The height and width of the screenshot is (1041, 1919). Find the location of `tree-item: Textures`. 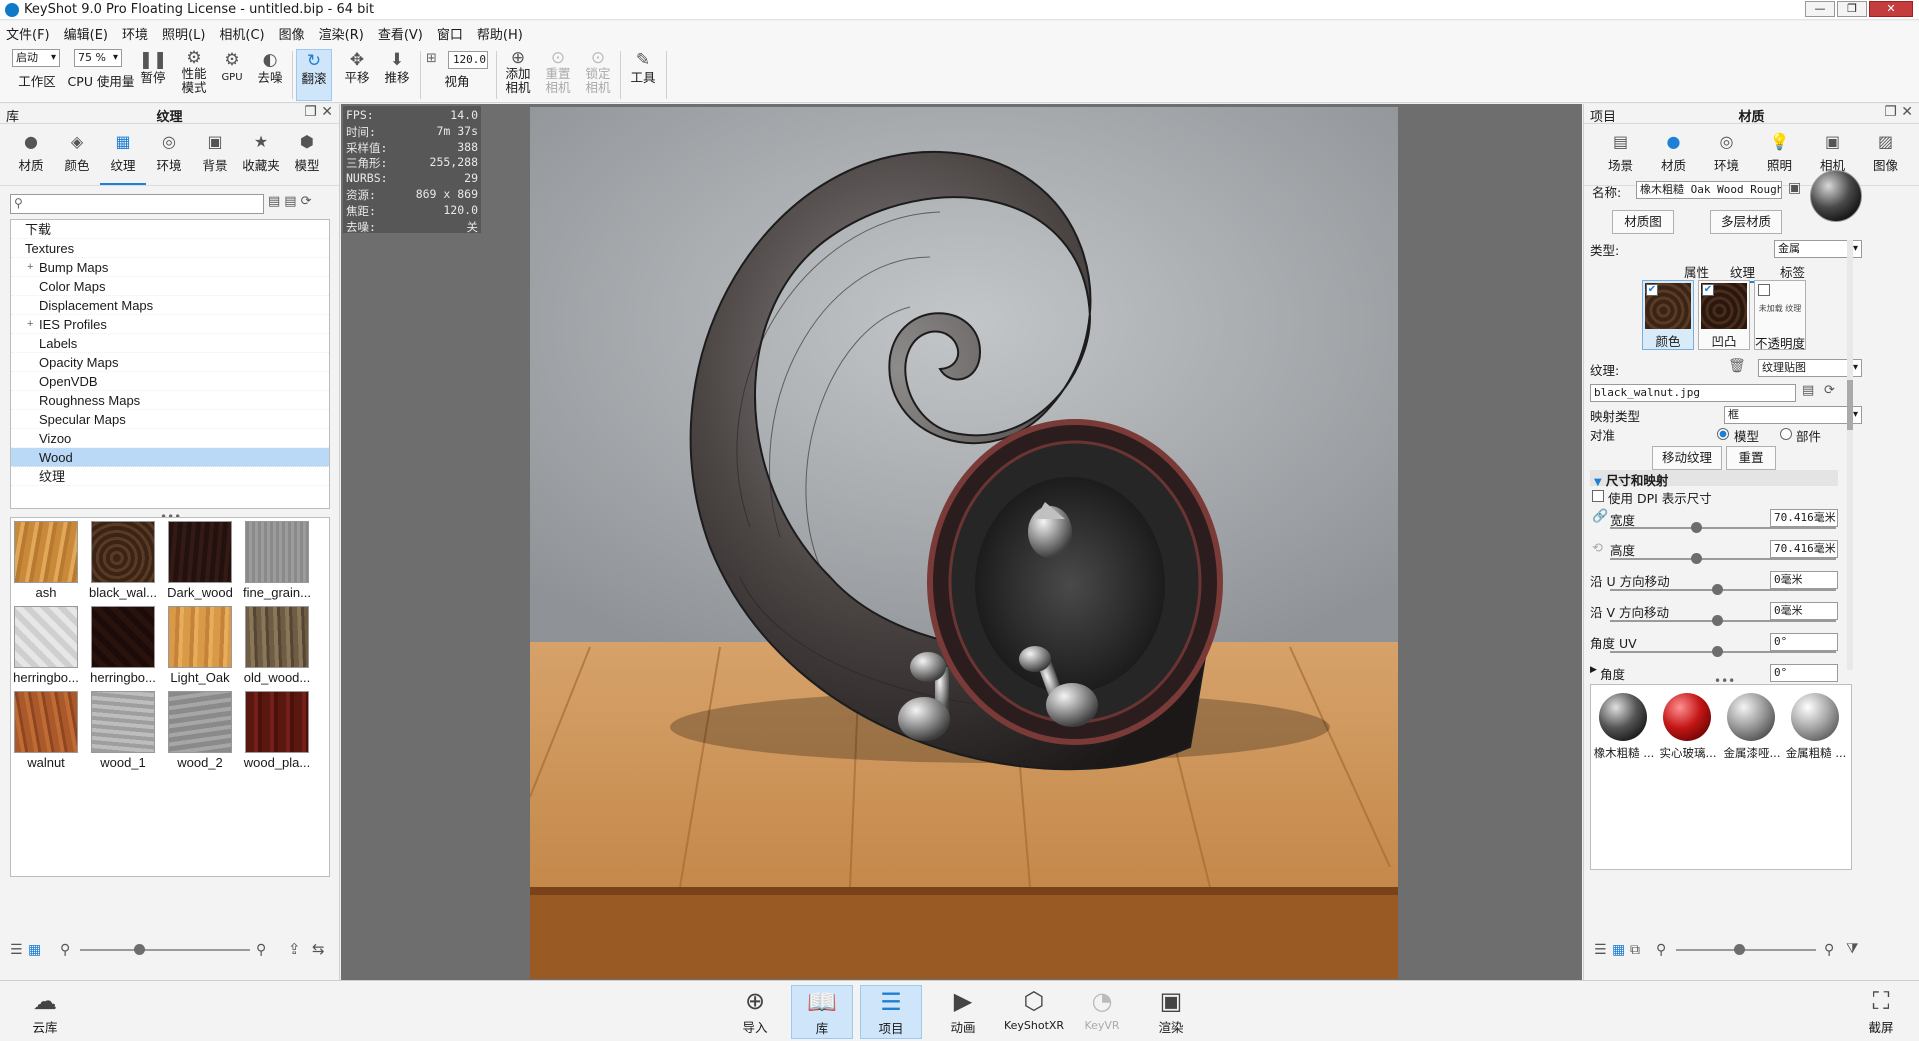

tree-item: Textures is located at coordinates (170, 248).